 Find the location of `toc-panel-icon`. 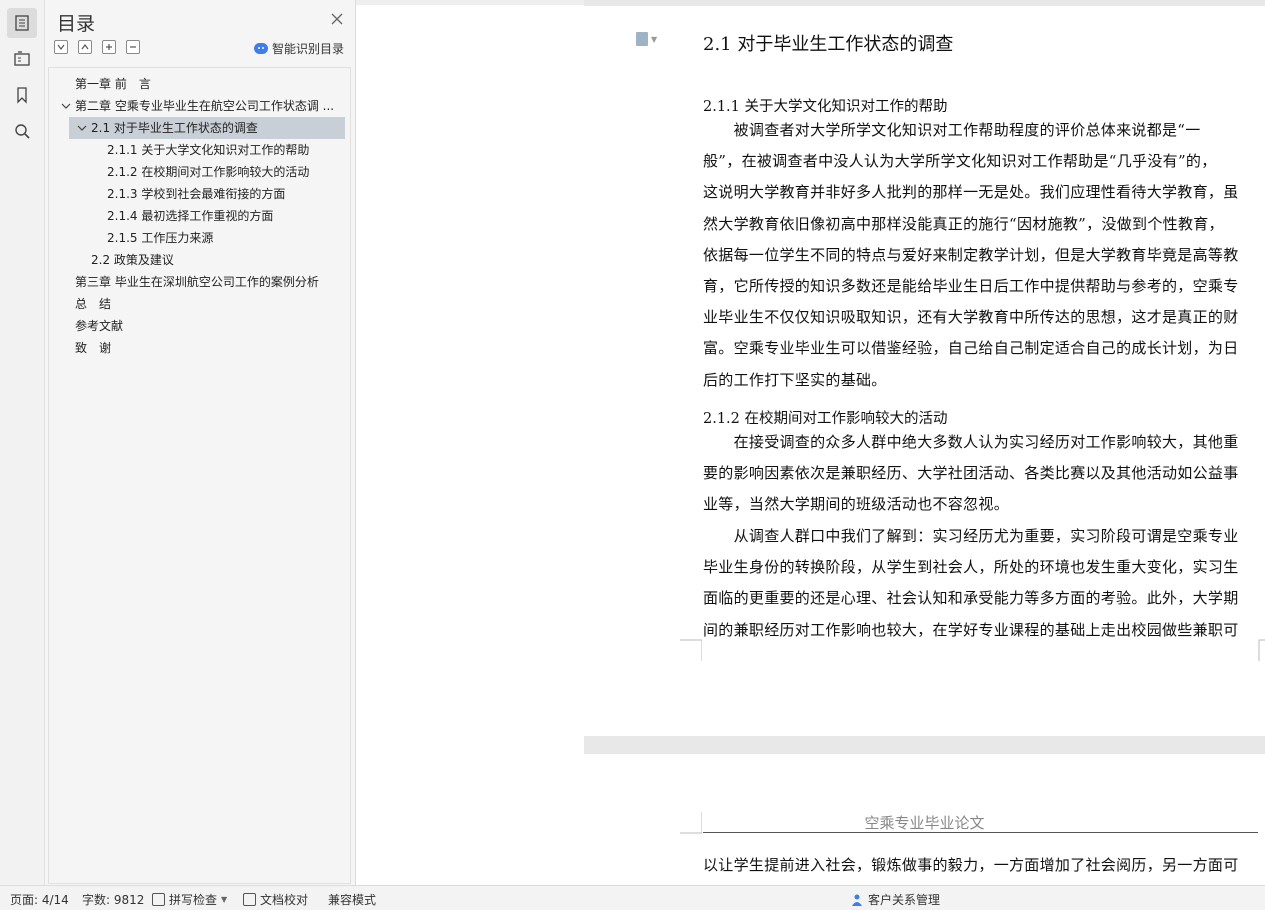

toc-panel-icon is located at coordinates (22, 23).